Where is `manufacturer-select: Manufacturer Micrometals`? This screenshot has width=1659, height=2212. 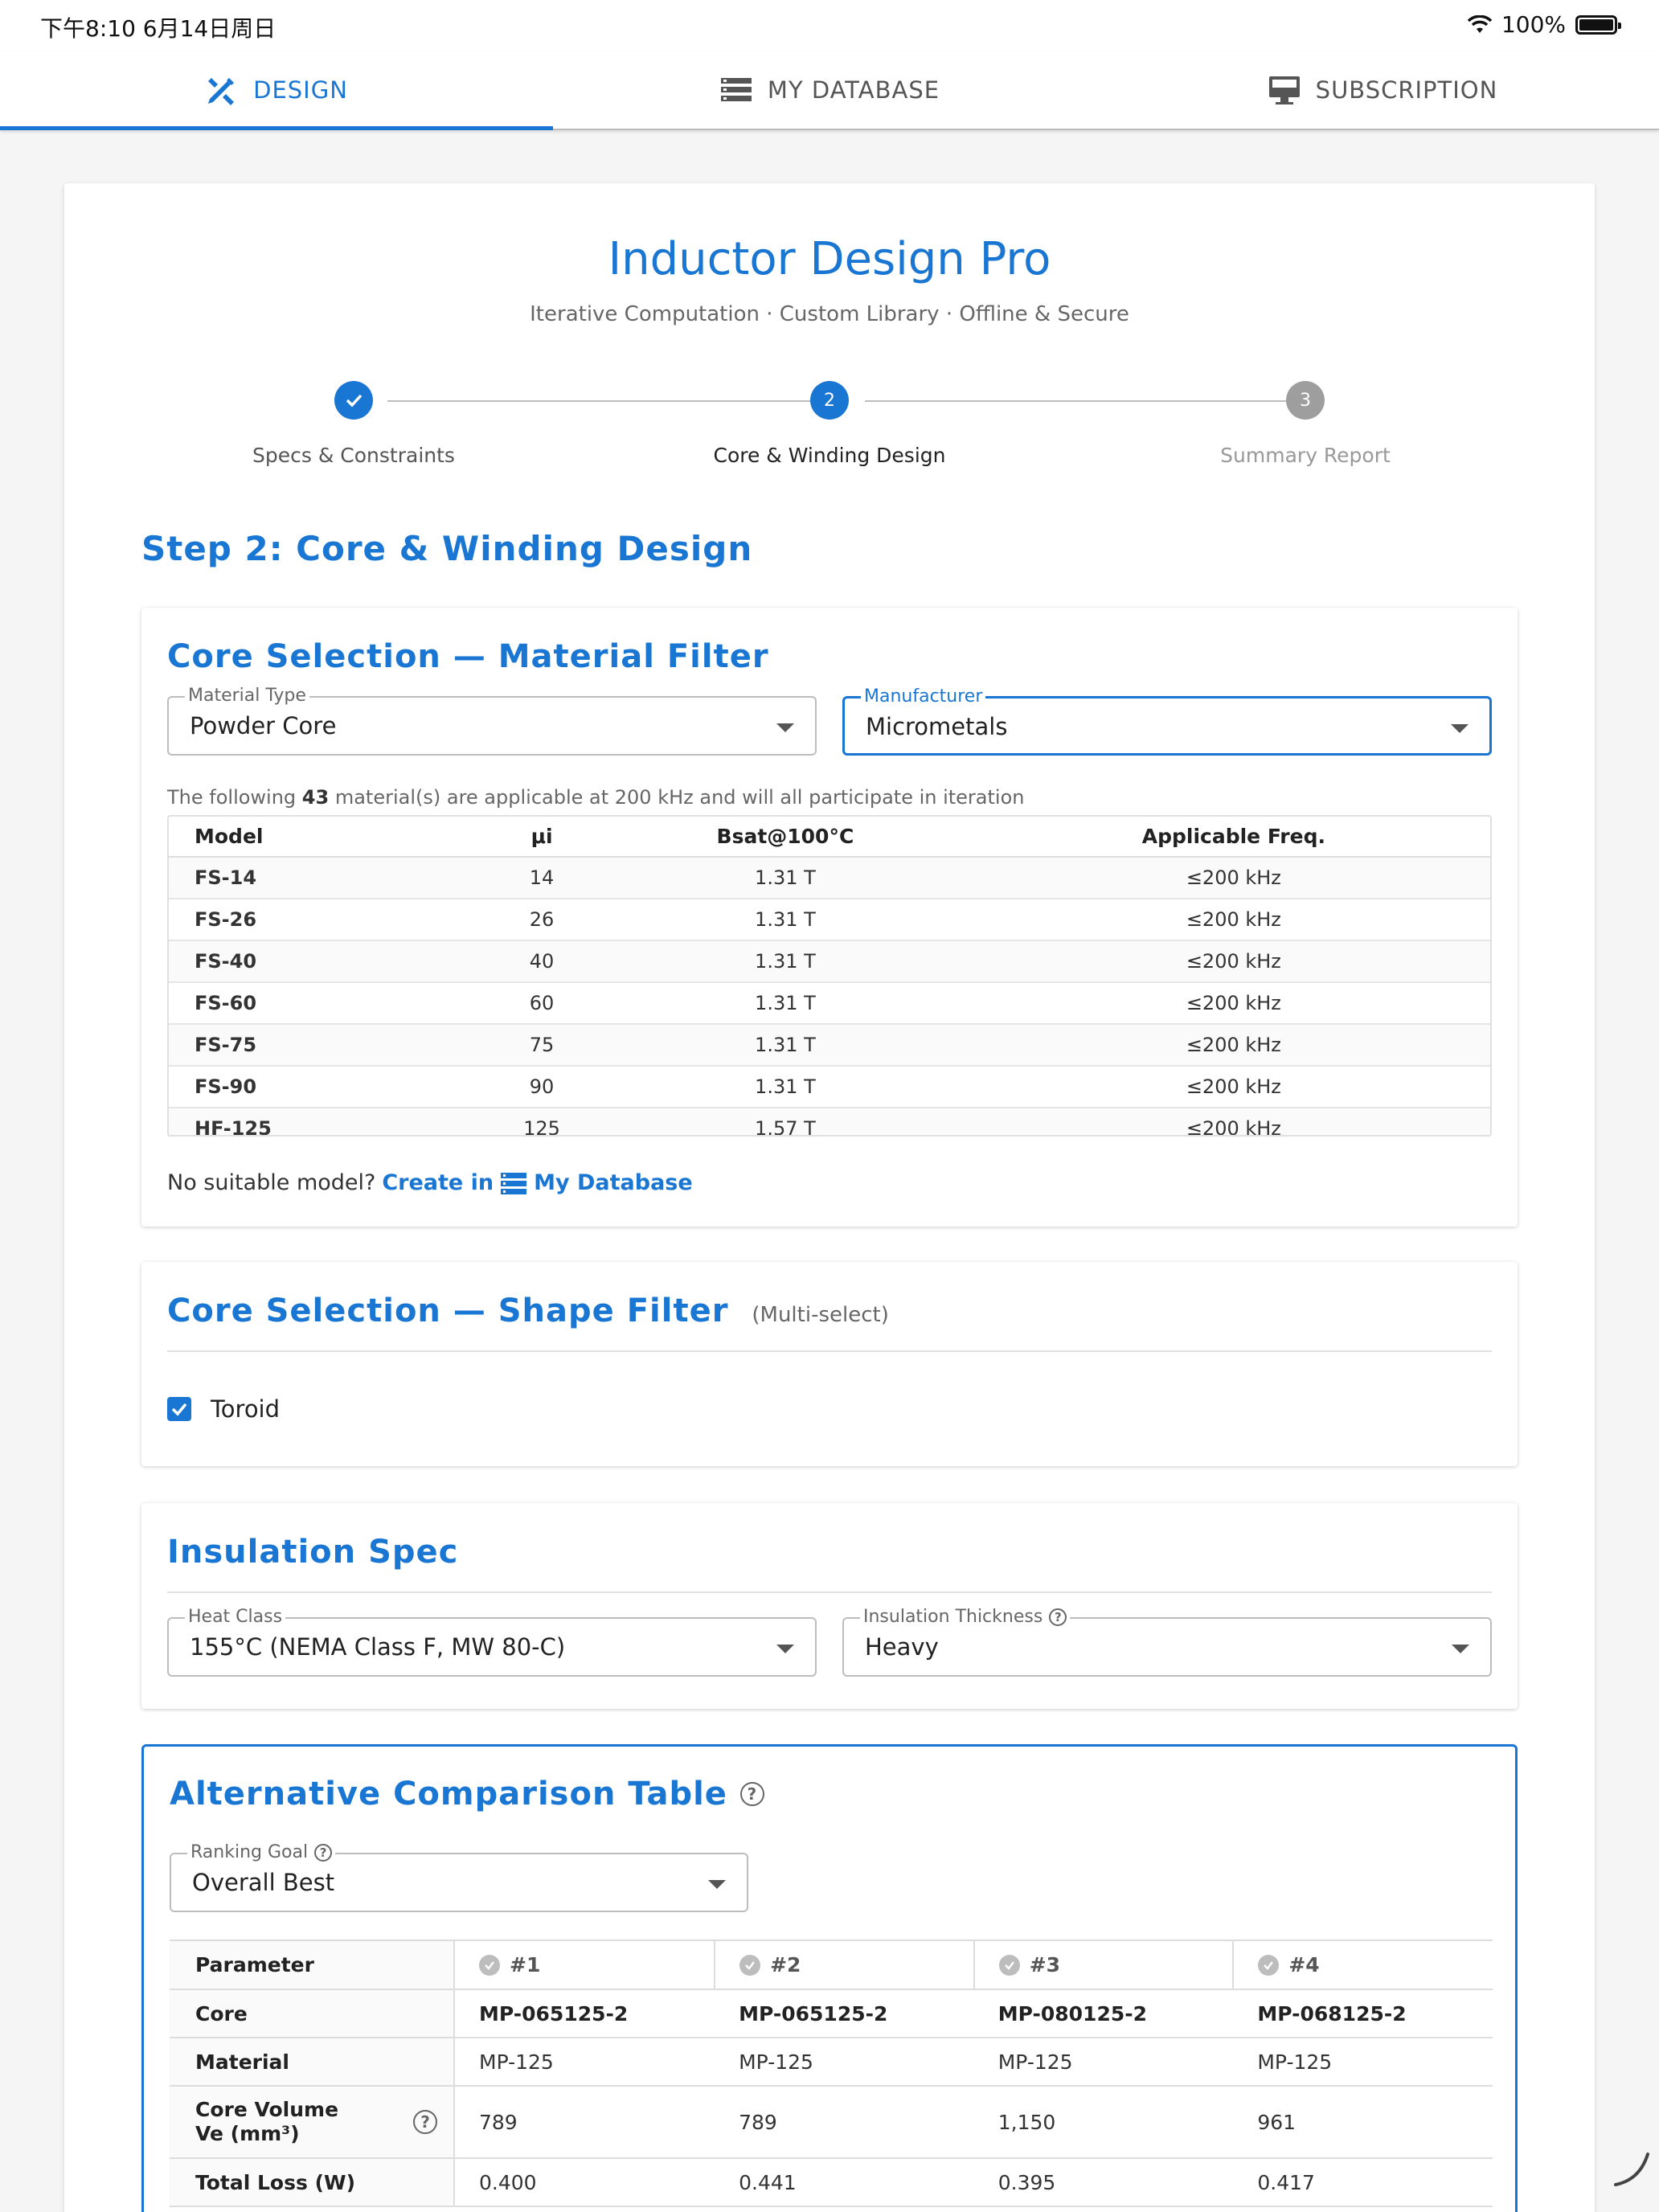 manufacturer-select: Manufacturer Micrometals is located at coordinates (1167, 721).